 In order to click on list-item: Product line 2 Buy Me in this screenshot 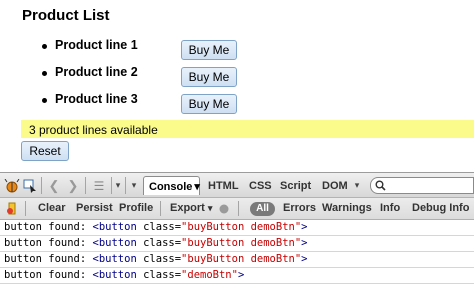, I will do `click(237, 75)`.